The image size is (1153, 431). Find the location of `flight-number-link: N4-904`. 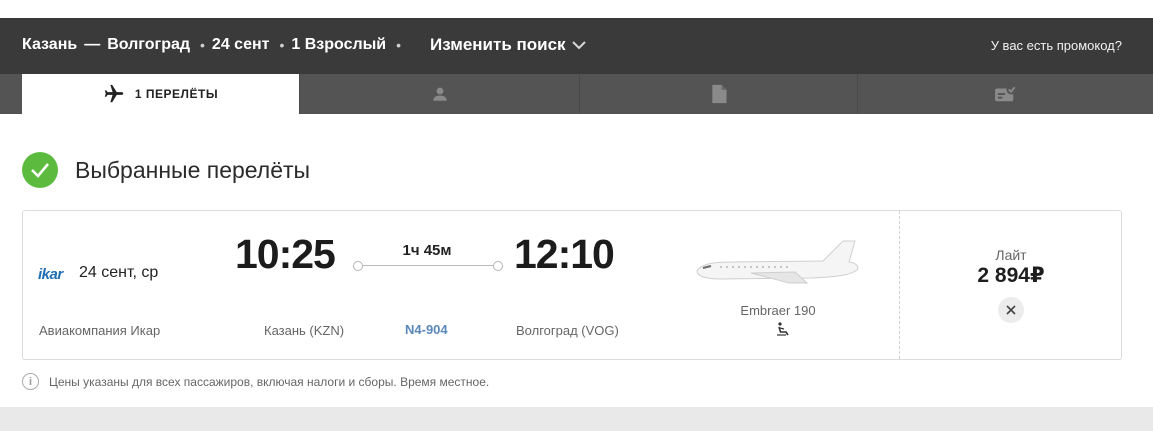

flight-number-link: N4-904 is located at coordinates (426, 329).